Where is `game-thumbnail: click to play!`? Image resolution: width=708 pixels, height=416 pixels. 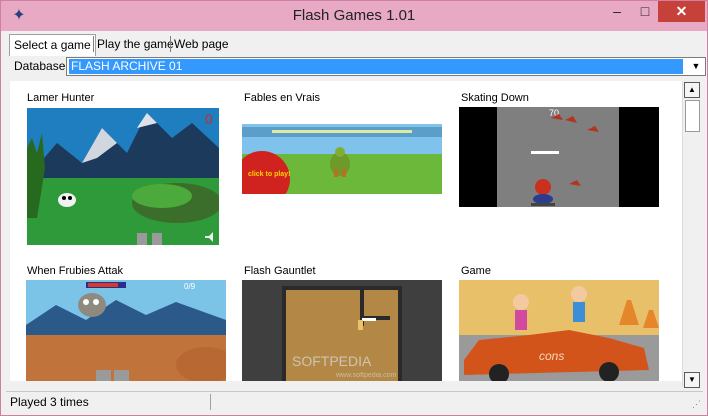 game-thumbnail: click to play! is located at coordinates (342, 159).